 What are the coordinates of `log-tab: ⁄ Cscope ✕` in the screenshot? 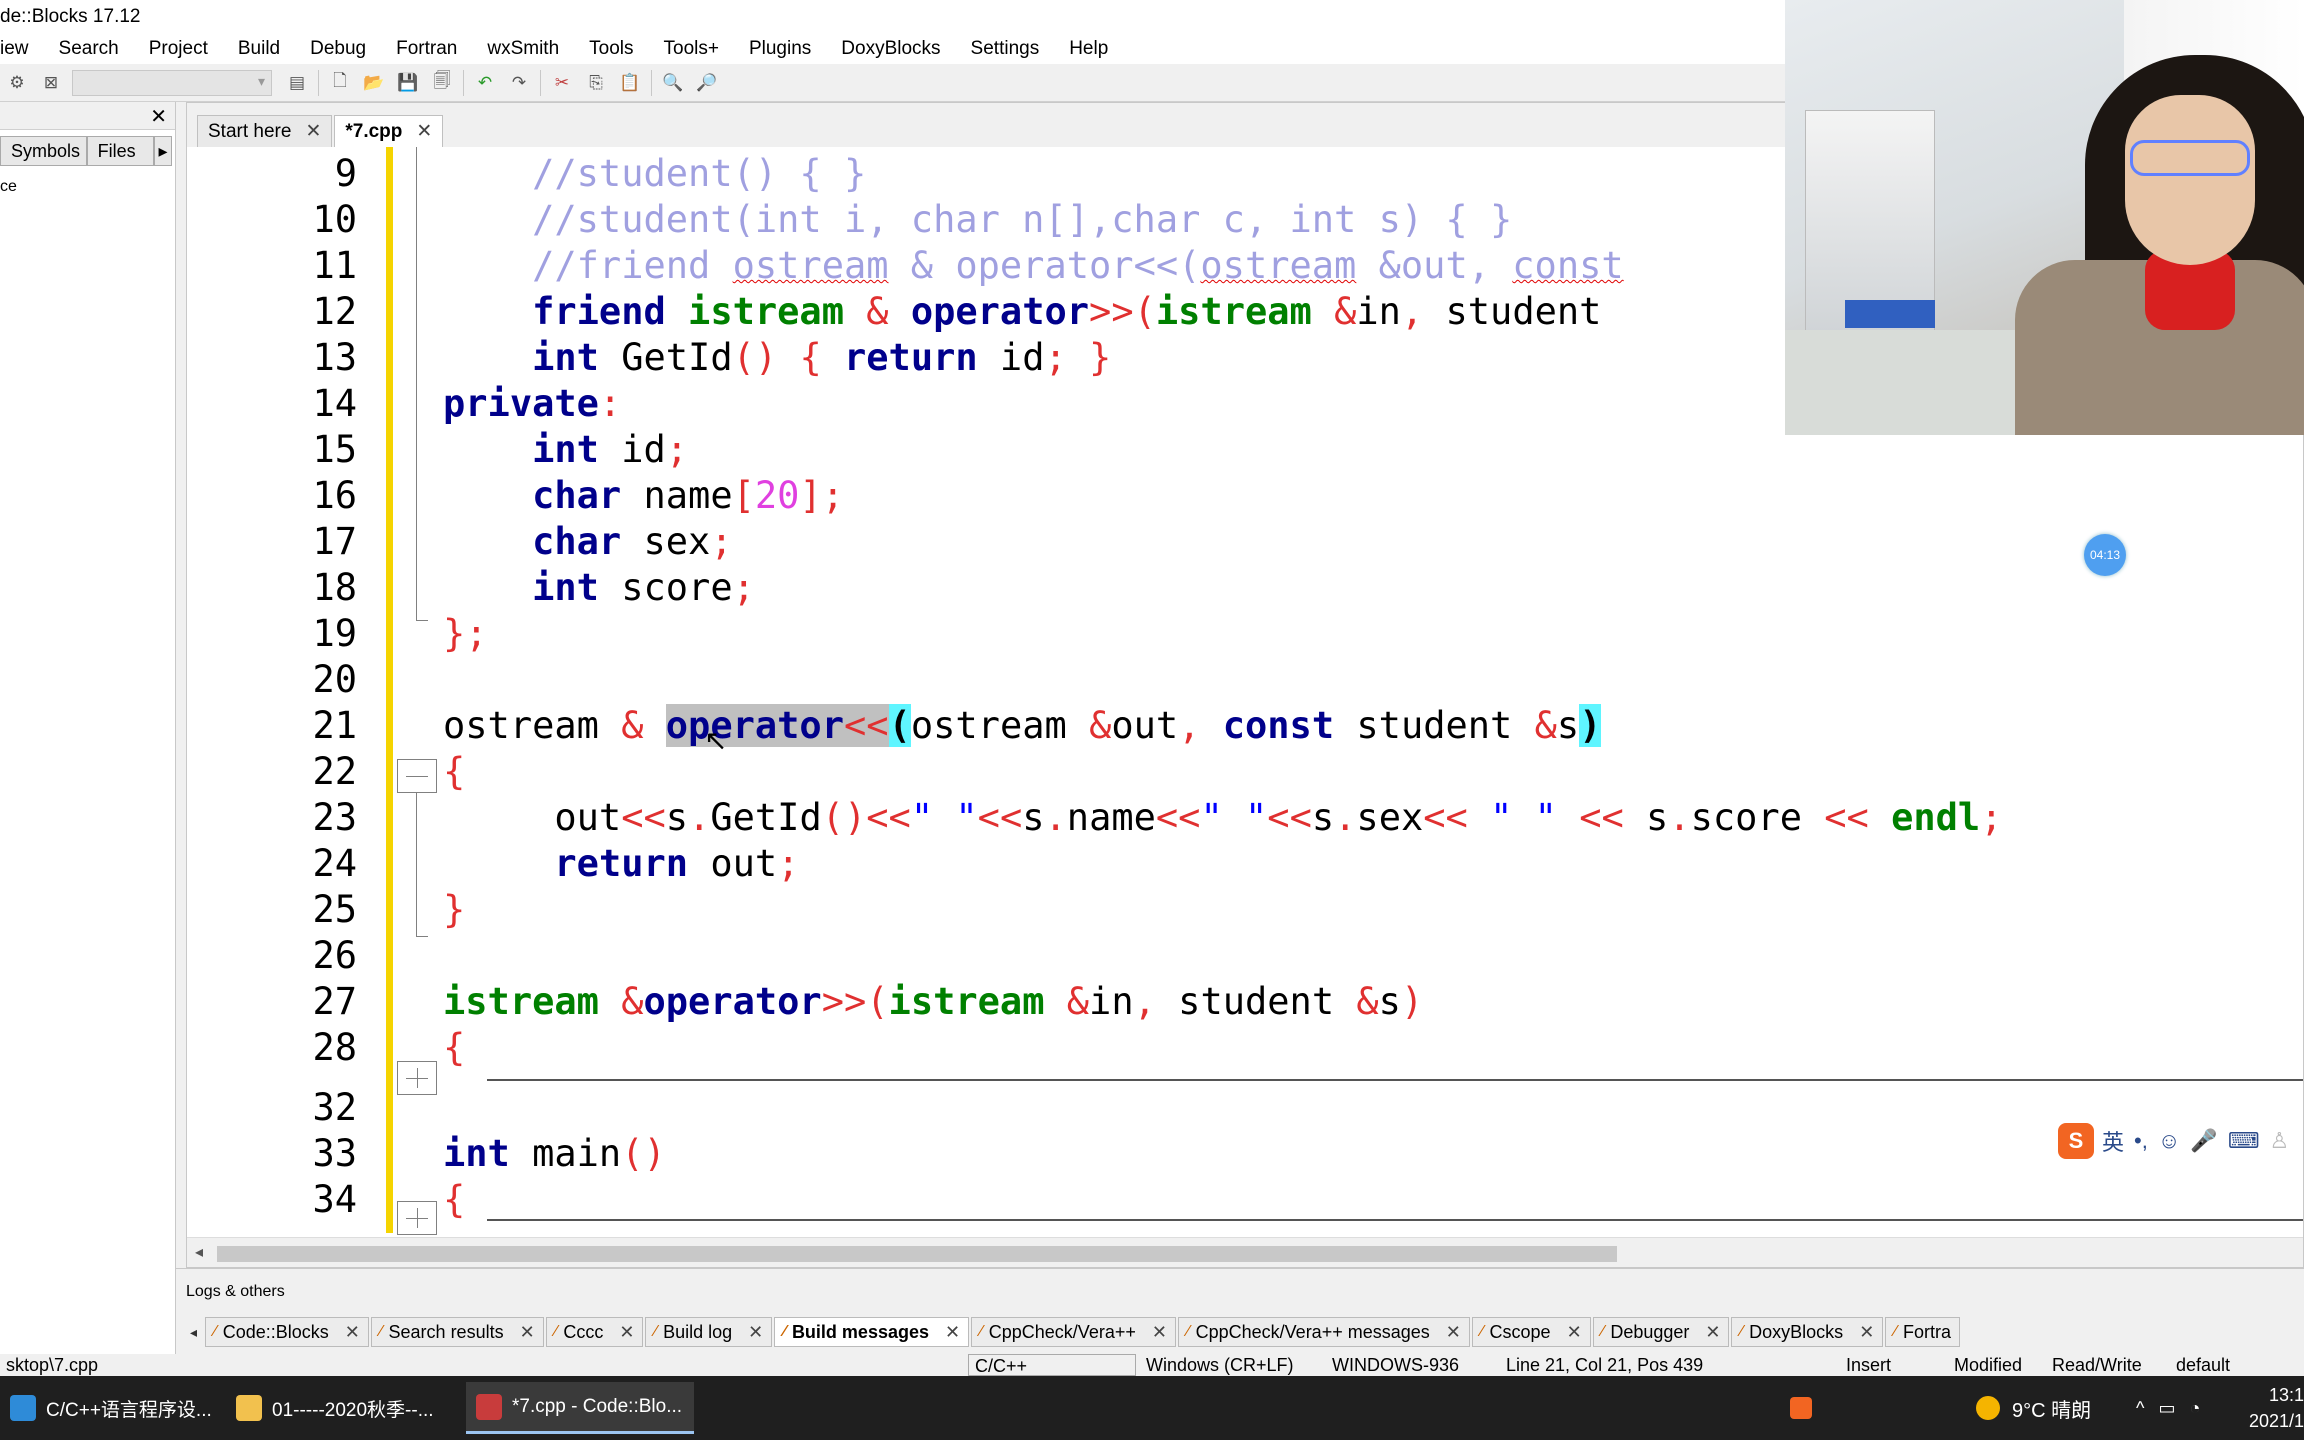 It's located at (1531, 1332).